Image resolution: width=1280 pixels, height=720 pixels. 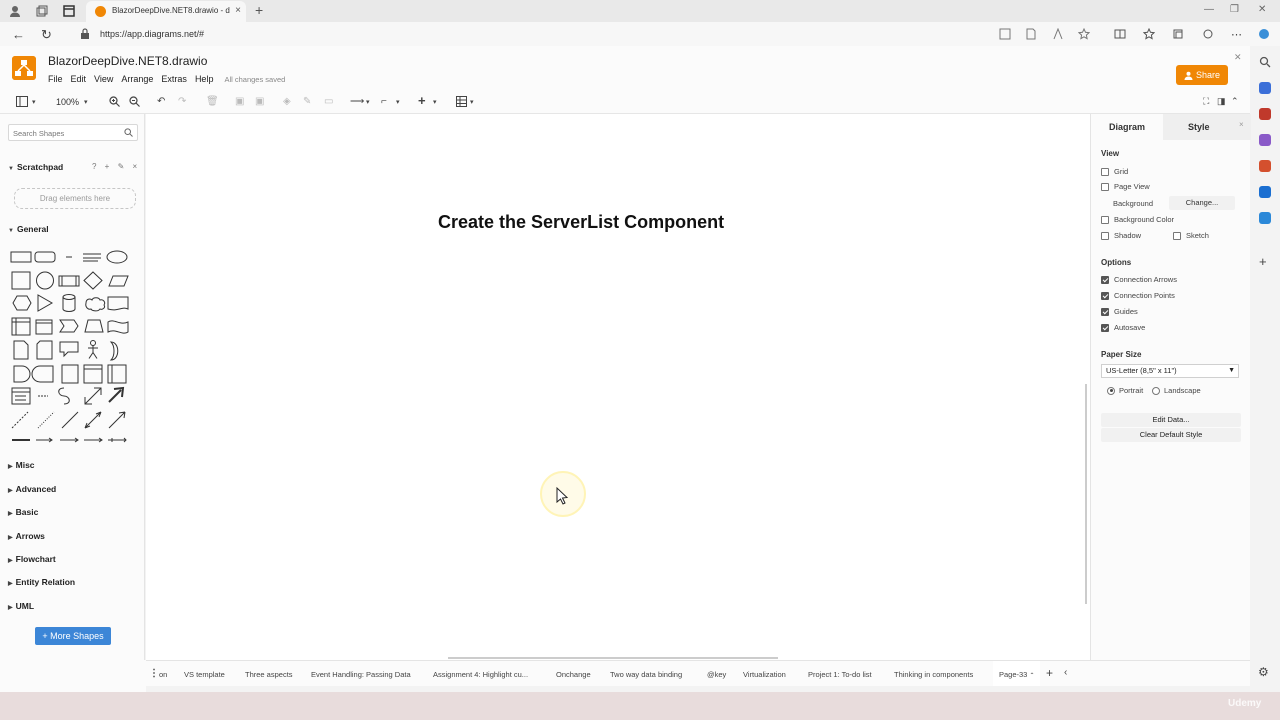 What do you see at coordinates (840, 674) in the screenshot?
I see `page-tab: Project 1: To-do list` at bounding box center [840, 674].